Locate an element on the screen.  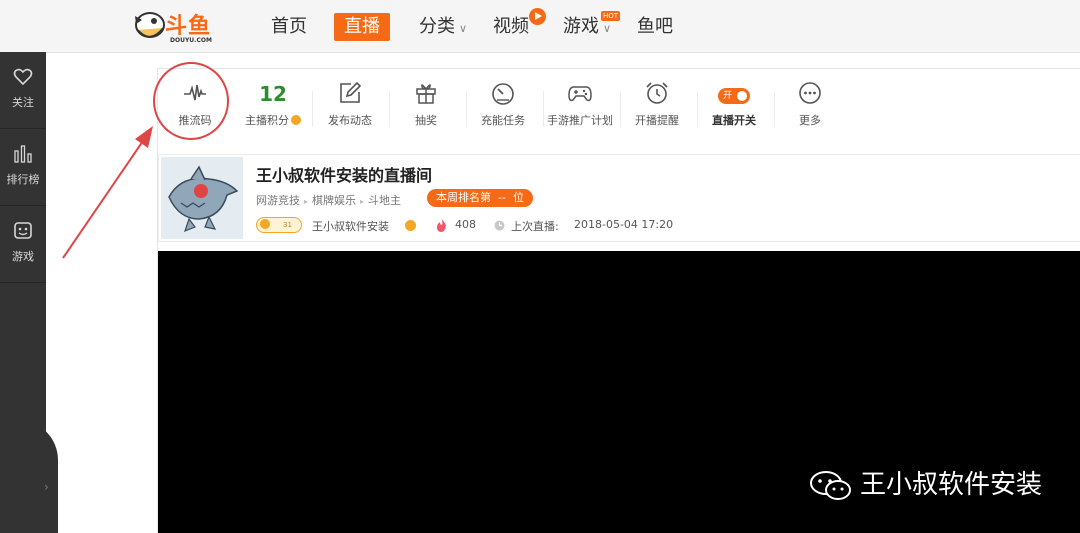
alarm-clock-icon is located at coordinates (657, 93).